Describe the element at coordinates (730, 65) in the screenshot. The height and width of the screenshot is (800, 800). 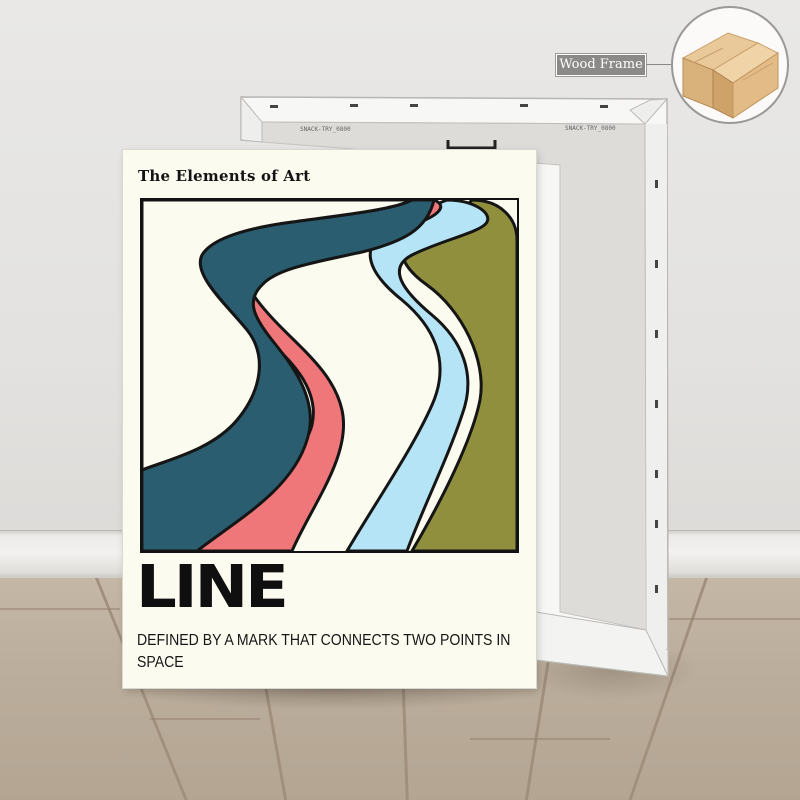
I see `wood-frame-corner-icon` at that location.